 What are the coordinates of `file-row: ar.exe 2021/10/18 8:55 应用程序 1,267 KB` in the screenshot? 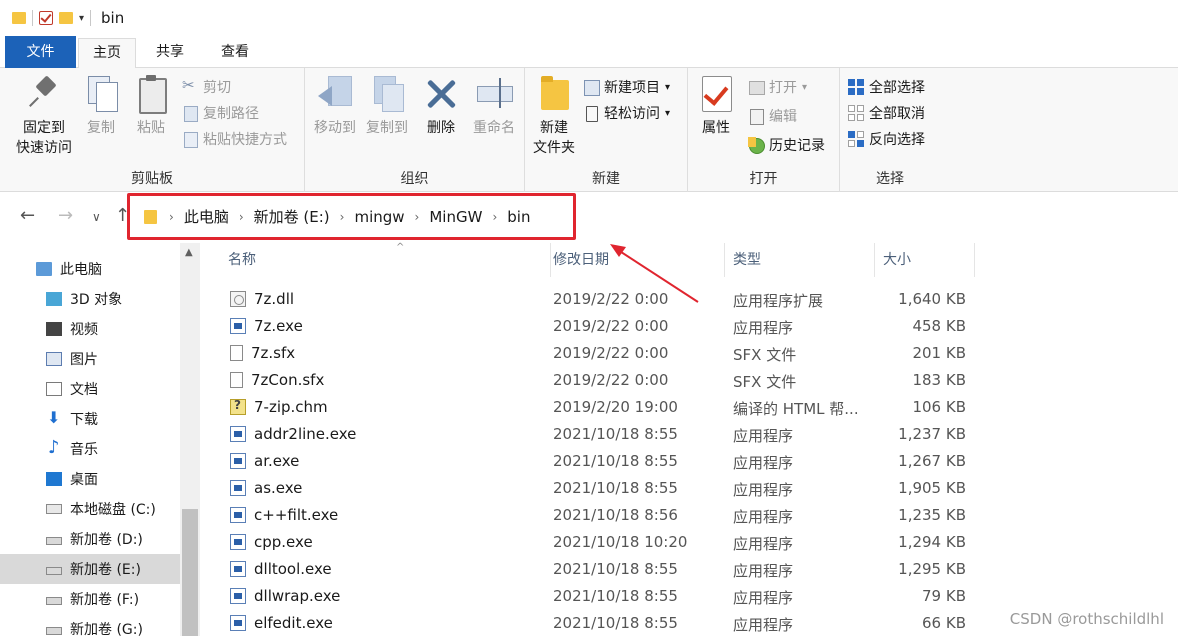 It's located at (602, 462).